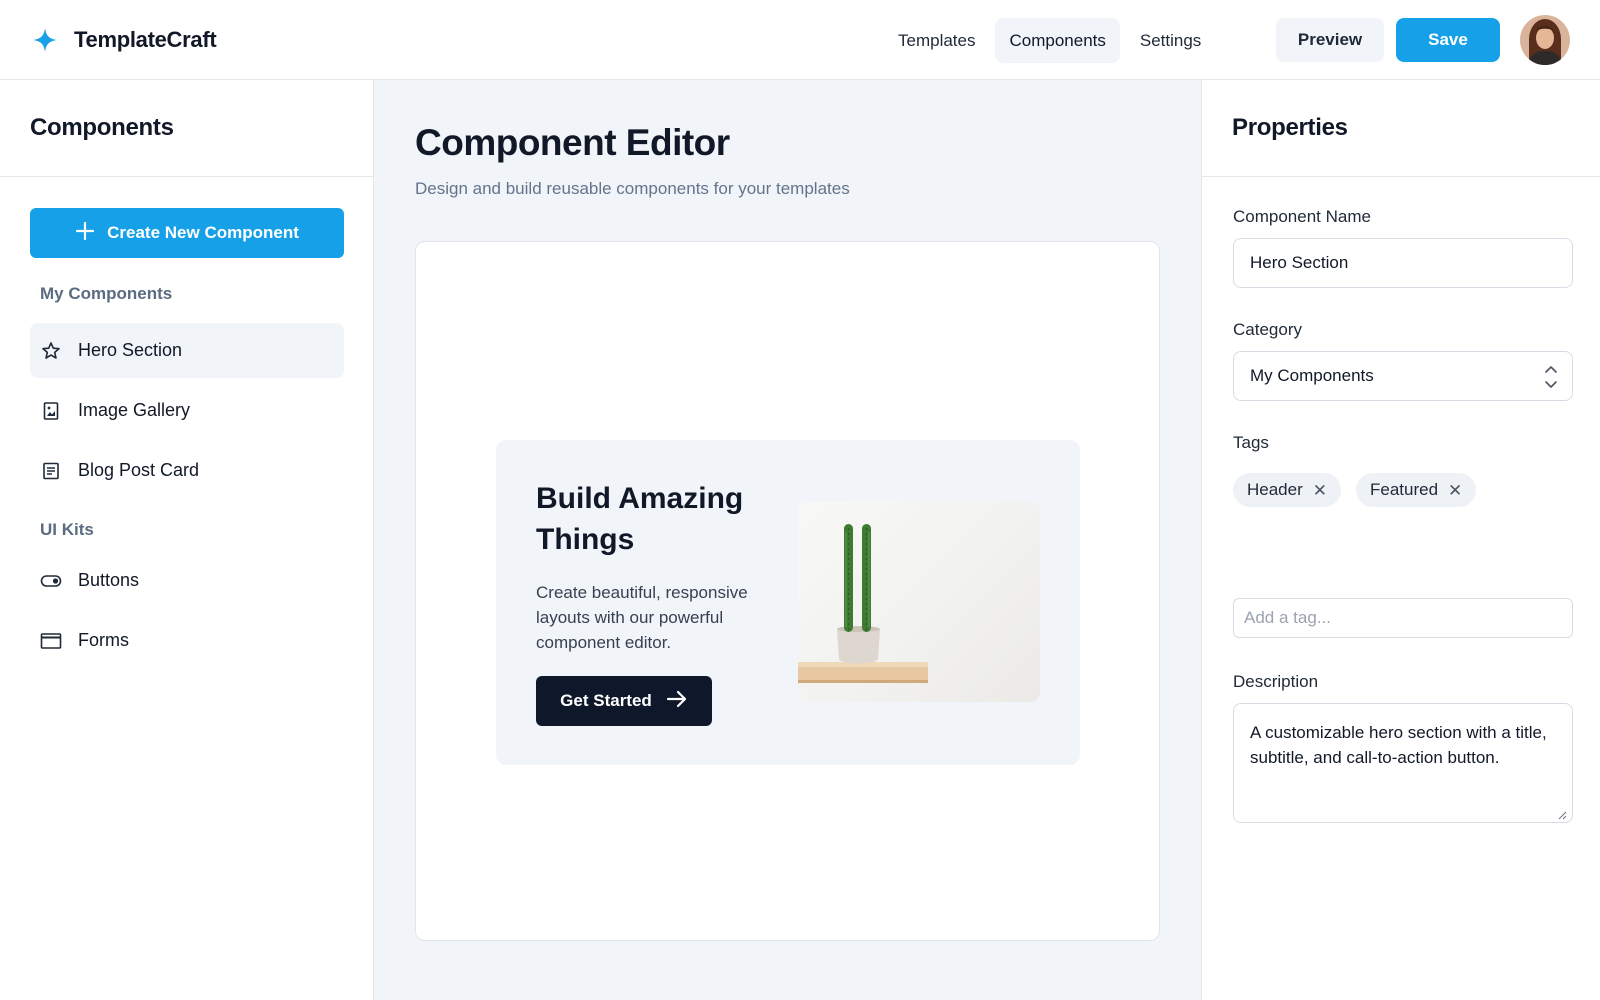 The image size is (1600, 1000). I want to click on sidebar-item-buttons: Buttons, so click(187, 580).